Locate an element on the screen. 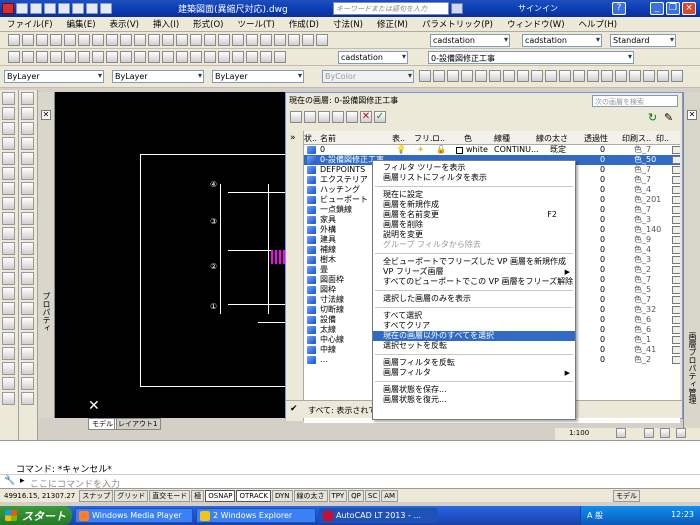 The width and height of the screenshot is (700, 525). new-filter-icon is located at coordinates (296, 117).